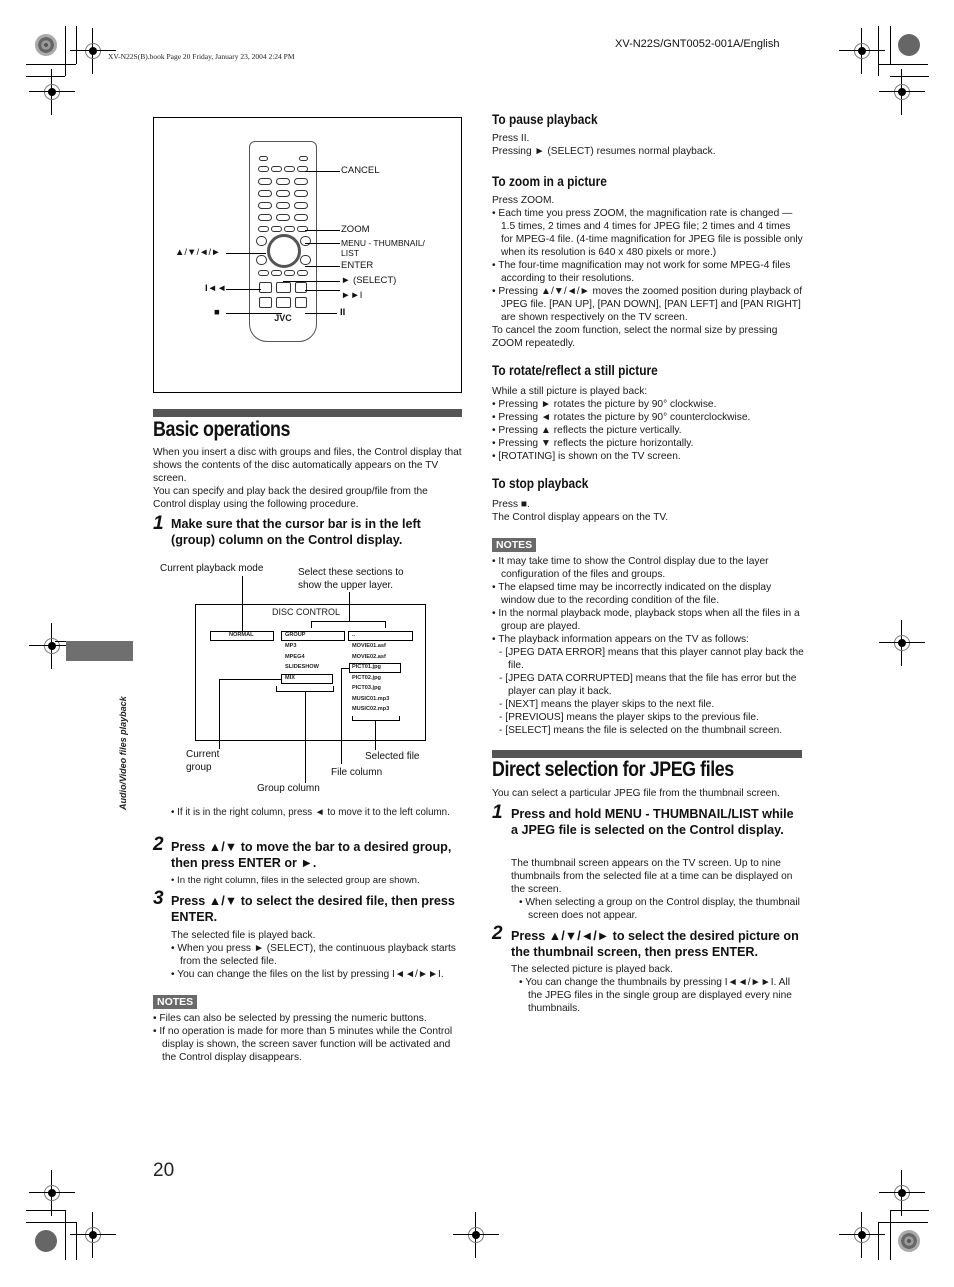 Image resolution: width=954 pixels, height=1287 pixels. Describe the element at coordinates (357, 772) in the screenshot. I see `callout-file-column: File column` at that location.